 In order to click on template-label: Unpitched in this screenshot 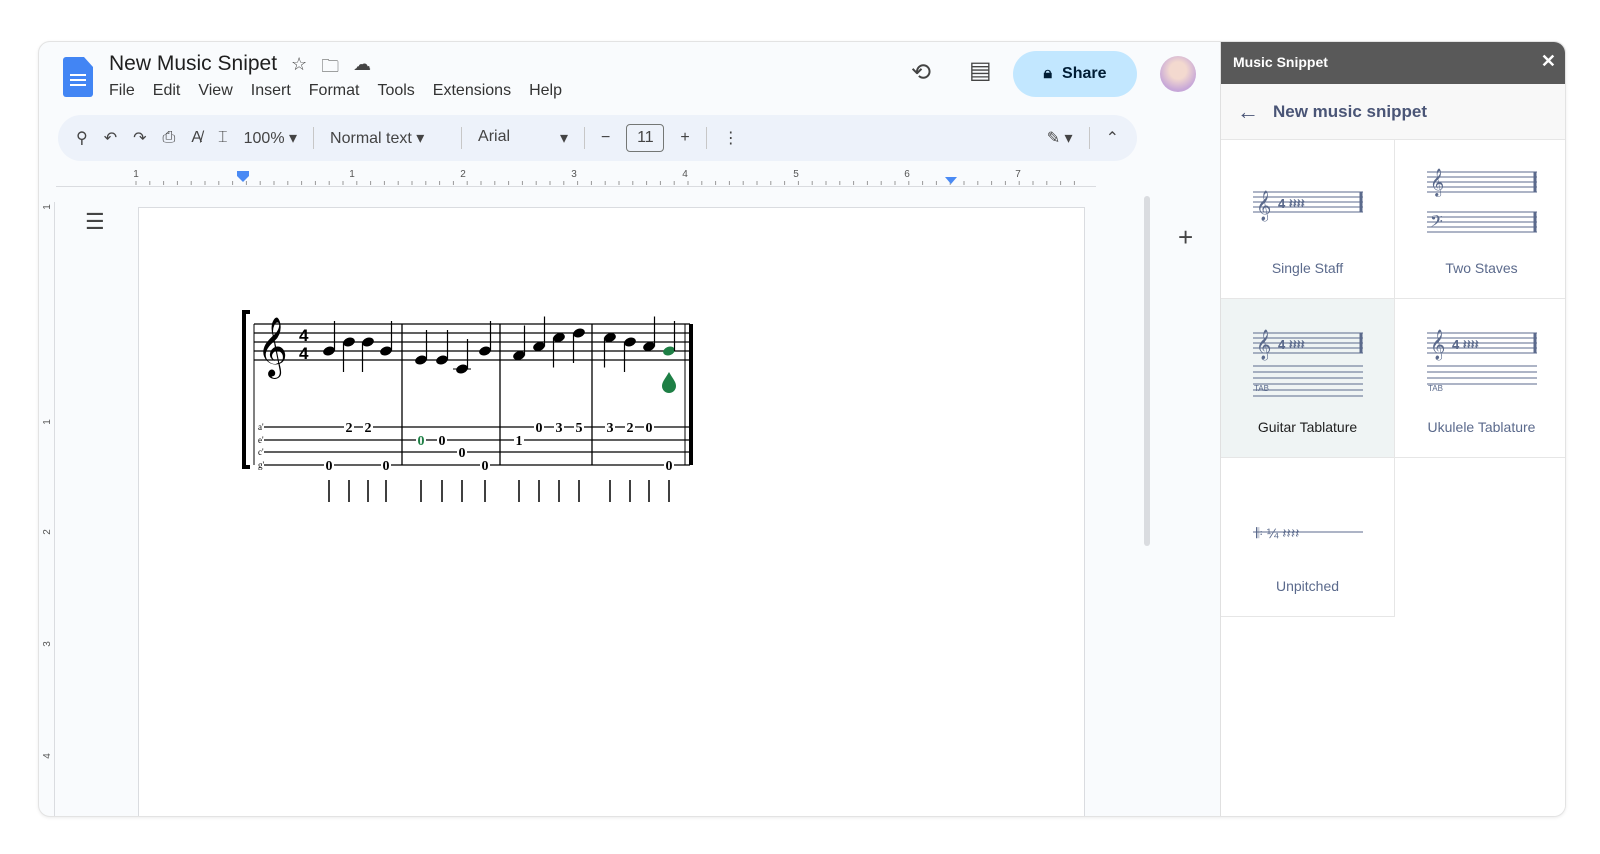, I will do `click(1307, 586)`.